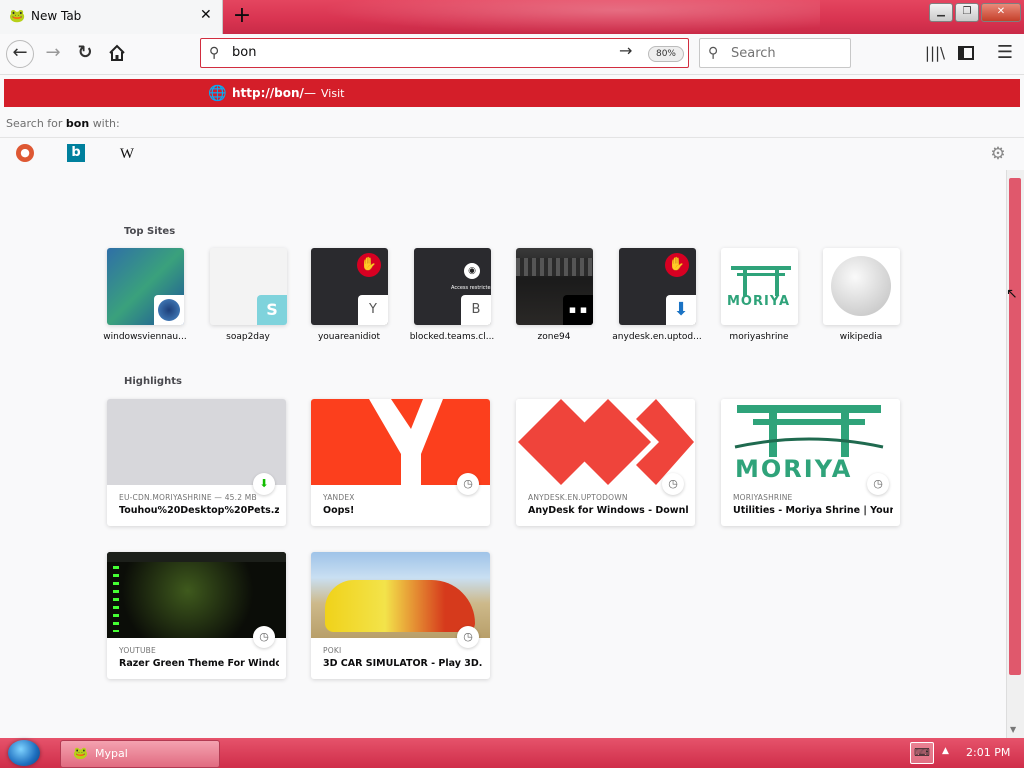  Describe the element at coordinates (988, 752) in the screenshot. I see `taskbar-clock: 2:01 PM` at that location.